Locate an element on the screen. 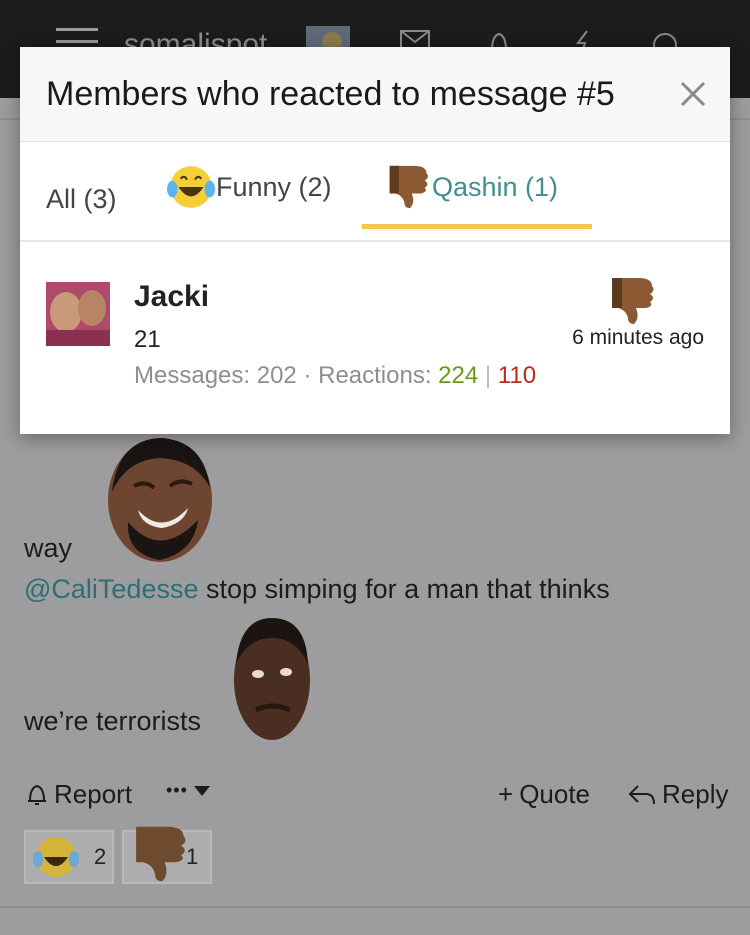  post-line-way: way is located at coordinates (48, 548).